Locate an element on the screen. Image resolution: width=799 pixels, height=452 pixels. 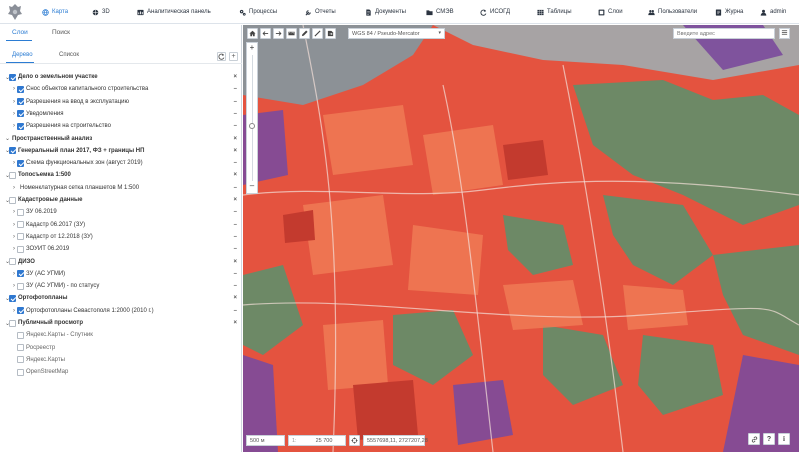
link-button is located at coordinates (754, 439).